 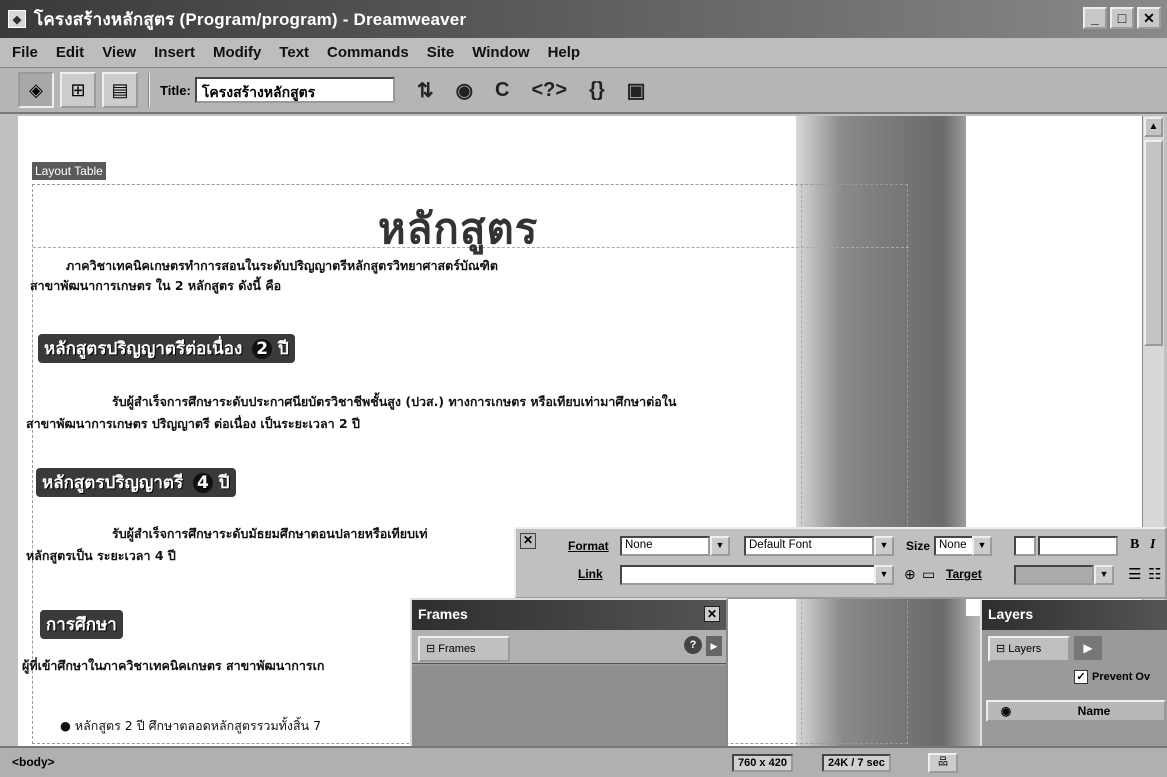 I want to click on dreamweaver-icon: ◆, so click(x=17, y=19).